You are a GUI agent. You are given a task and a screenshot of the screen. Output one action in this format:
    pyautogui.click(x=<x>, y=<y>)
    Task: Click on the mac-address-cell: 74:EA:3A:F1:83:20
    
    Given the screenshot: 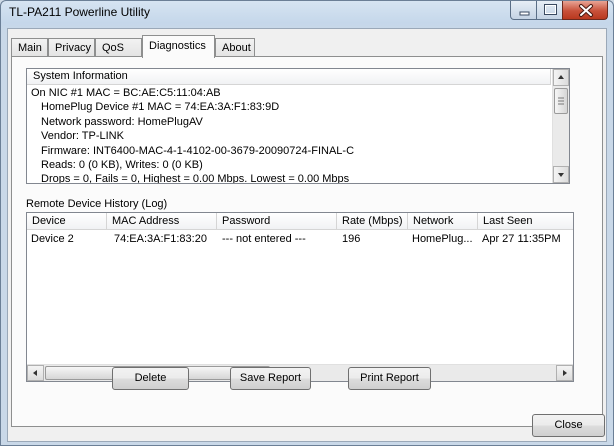 What is the action you would take?
    pyautogui.click(x=160, y=239)
    